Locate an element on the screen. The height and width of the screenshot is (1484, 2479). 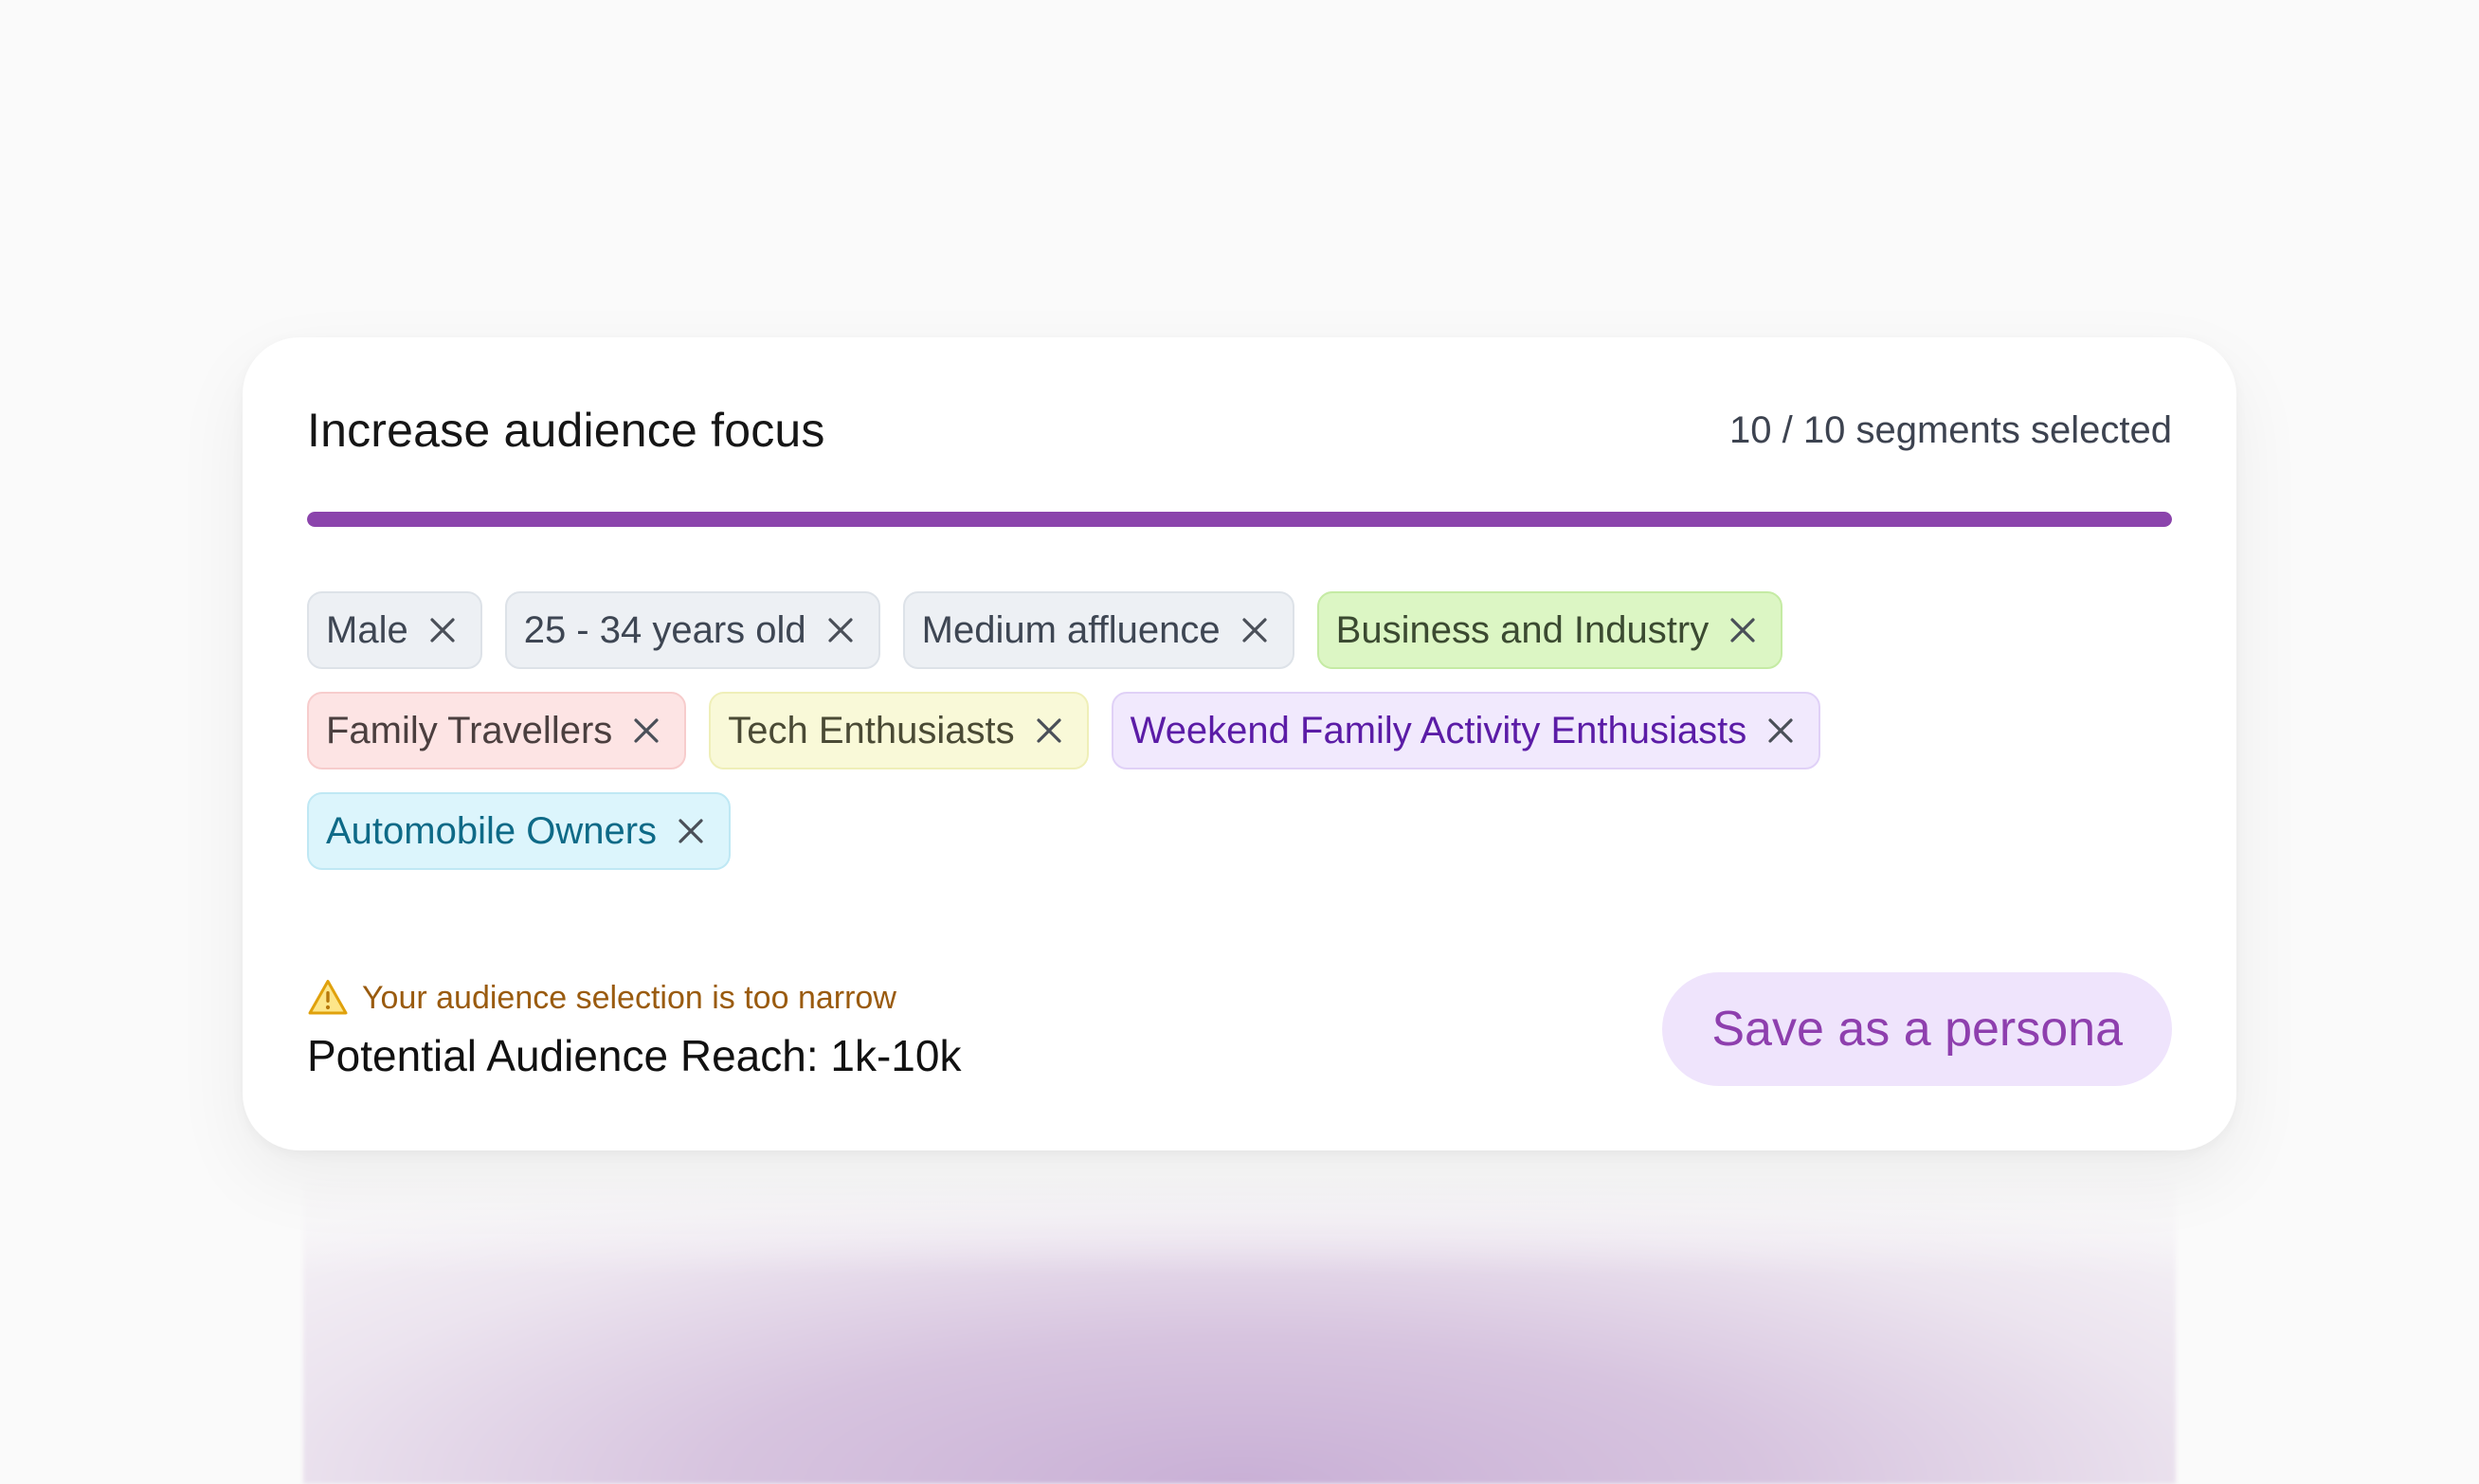
segment-chip: Weekend Family Activity Enthusiasts is located at coordinates (1466, 730).